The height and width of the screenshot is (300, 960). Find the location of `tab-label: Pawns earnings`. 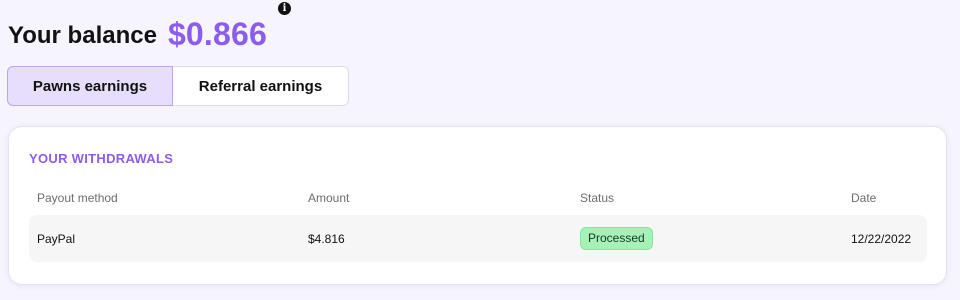

tab-label: Pawns earnings is located at coordinates (90, 86).